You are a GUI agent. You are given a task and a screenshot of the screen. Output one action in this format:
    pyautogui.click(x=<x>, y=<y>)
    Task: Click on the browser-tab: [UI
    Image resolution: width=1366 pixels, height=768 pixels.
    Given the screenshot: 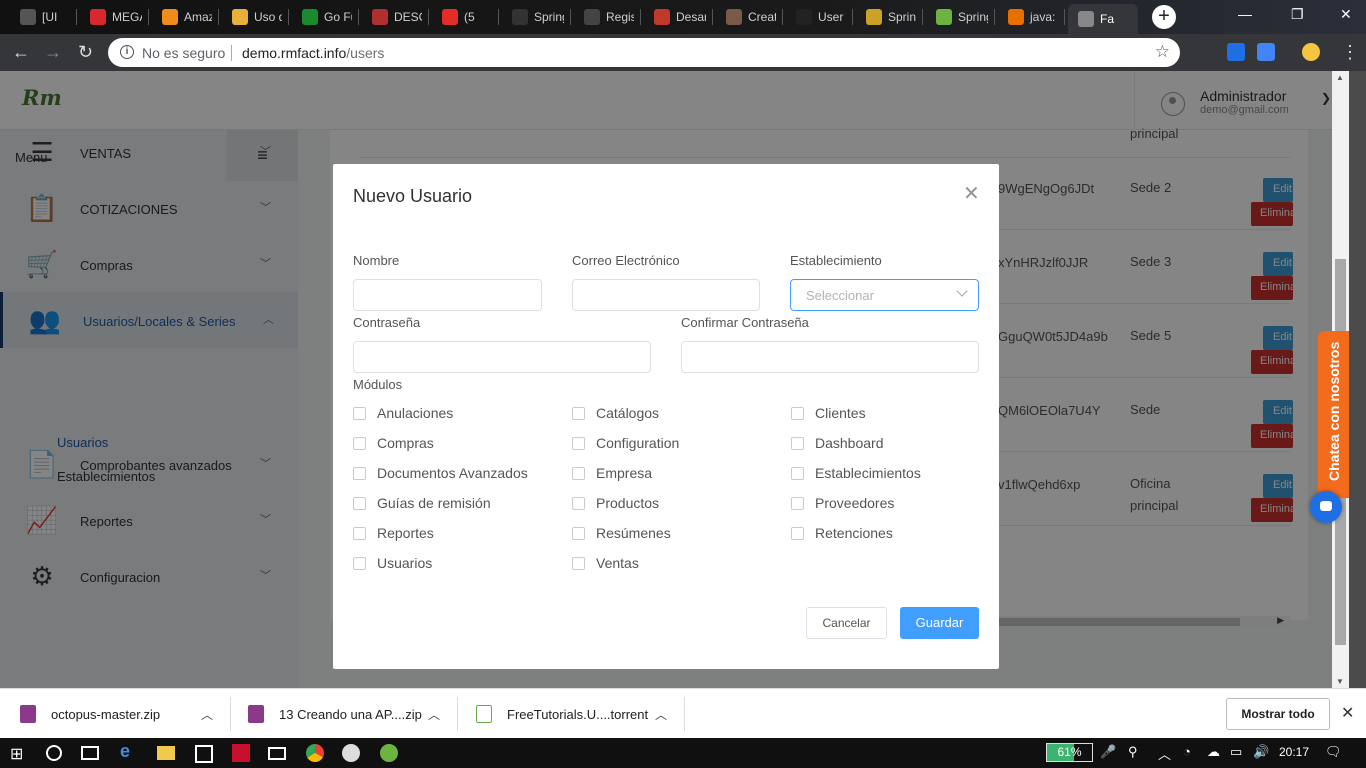 What is the action you would take?
    pyautogui.click(x=40, y=17)
    